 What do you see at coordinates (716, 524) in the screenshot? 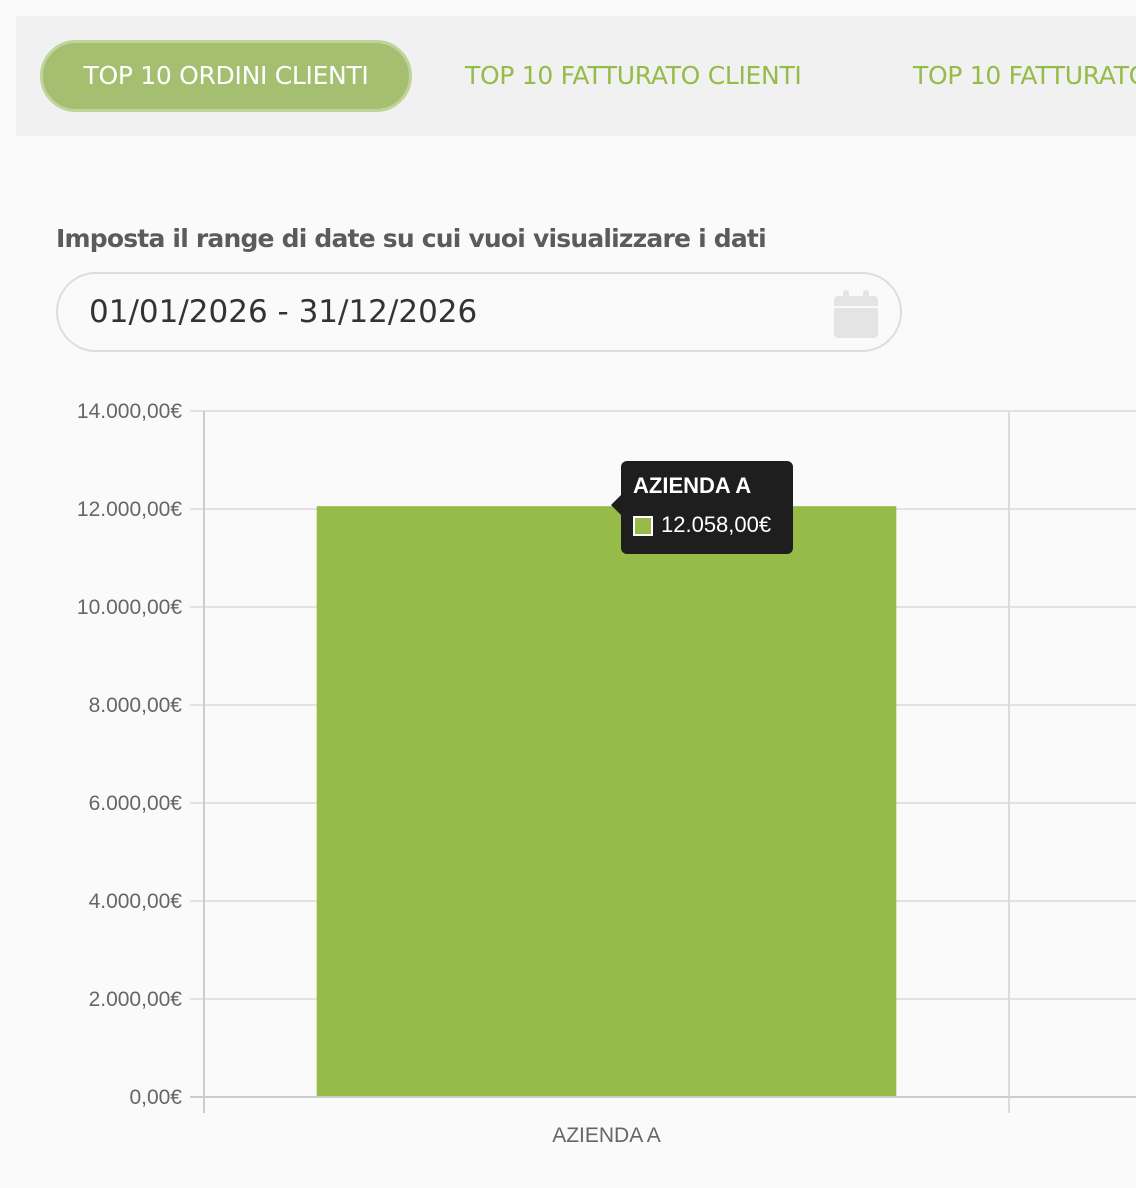
I see `tooltip-value: 12.058,00€` at bounding box center [716, 524].